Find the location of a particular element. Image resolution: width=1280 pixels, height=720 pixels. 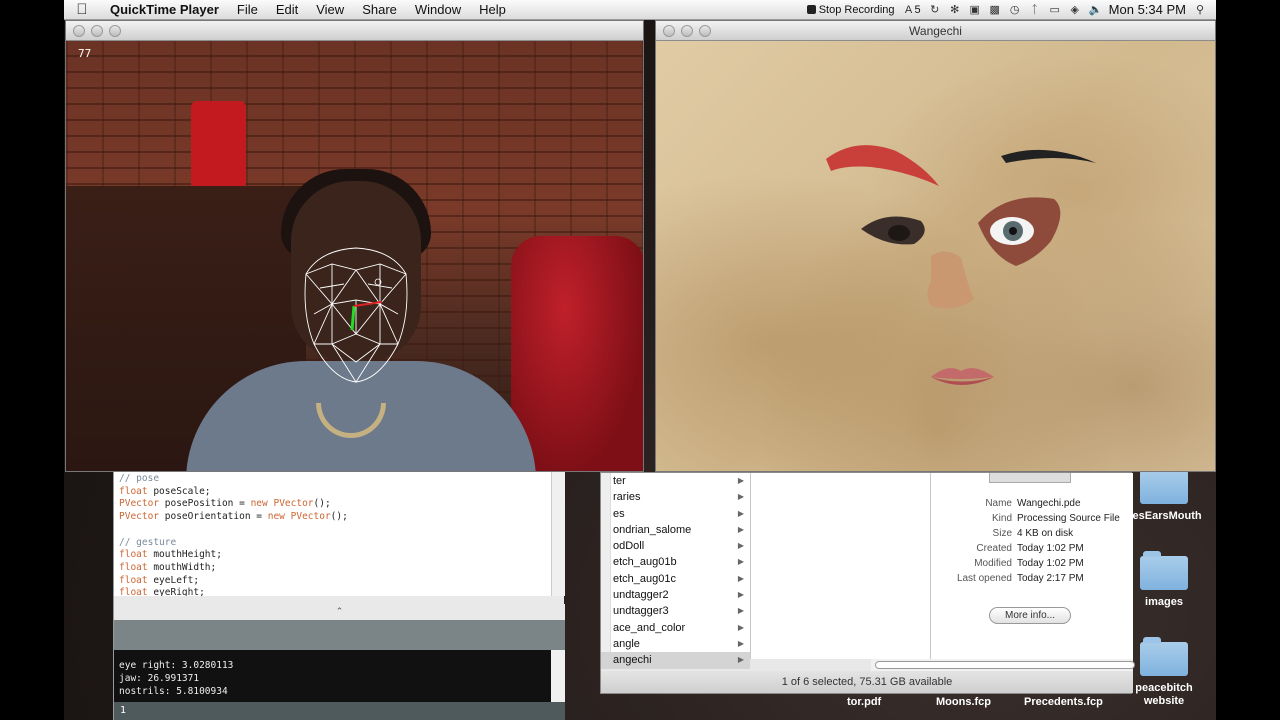

info-row: Created Today 1:02 PM is located at coordinates (1032, 548).